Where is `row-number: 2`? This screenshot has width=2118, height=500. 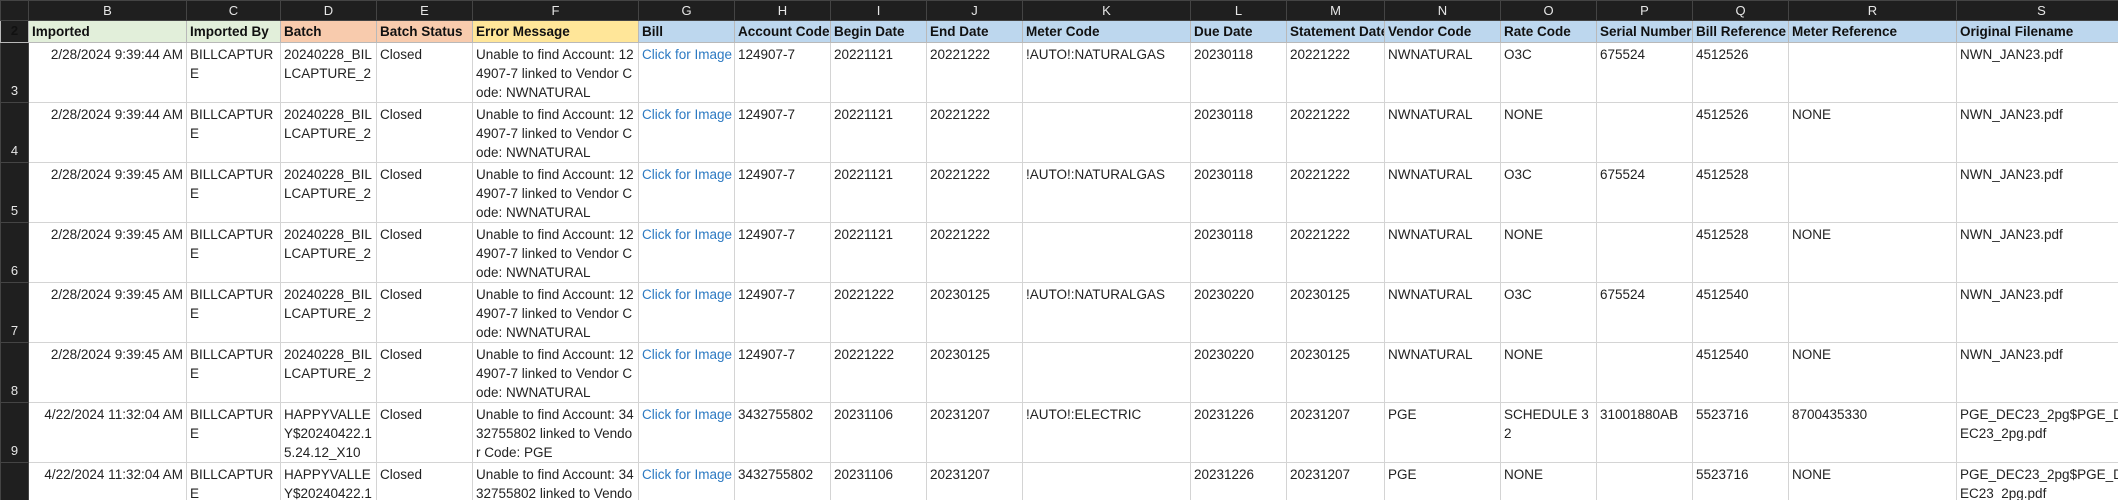
row-number: 2 is located at coordinates (14, 31).